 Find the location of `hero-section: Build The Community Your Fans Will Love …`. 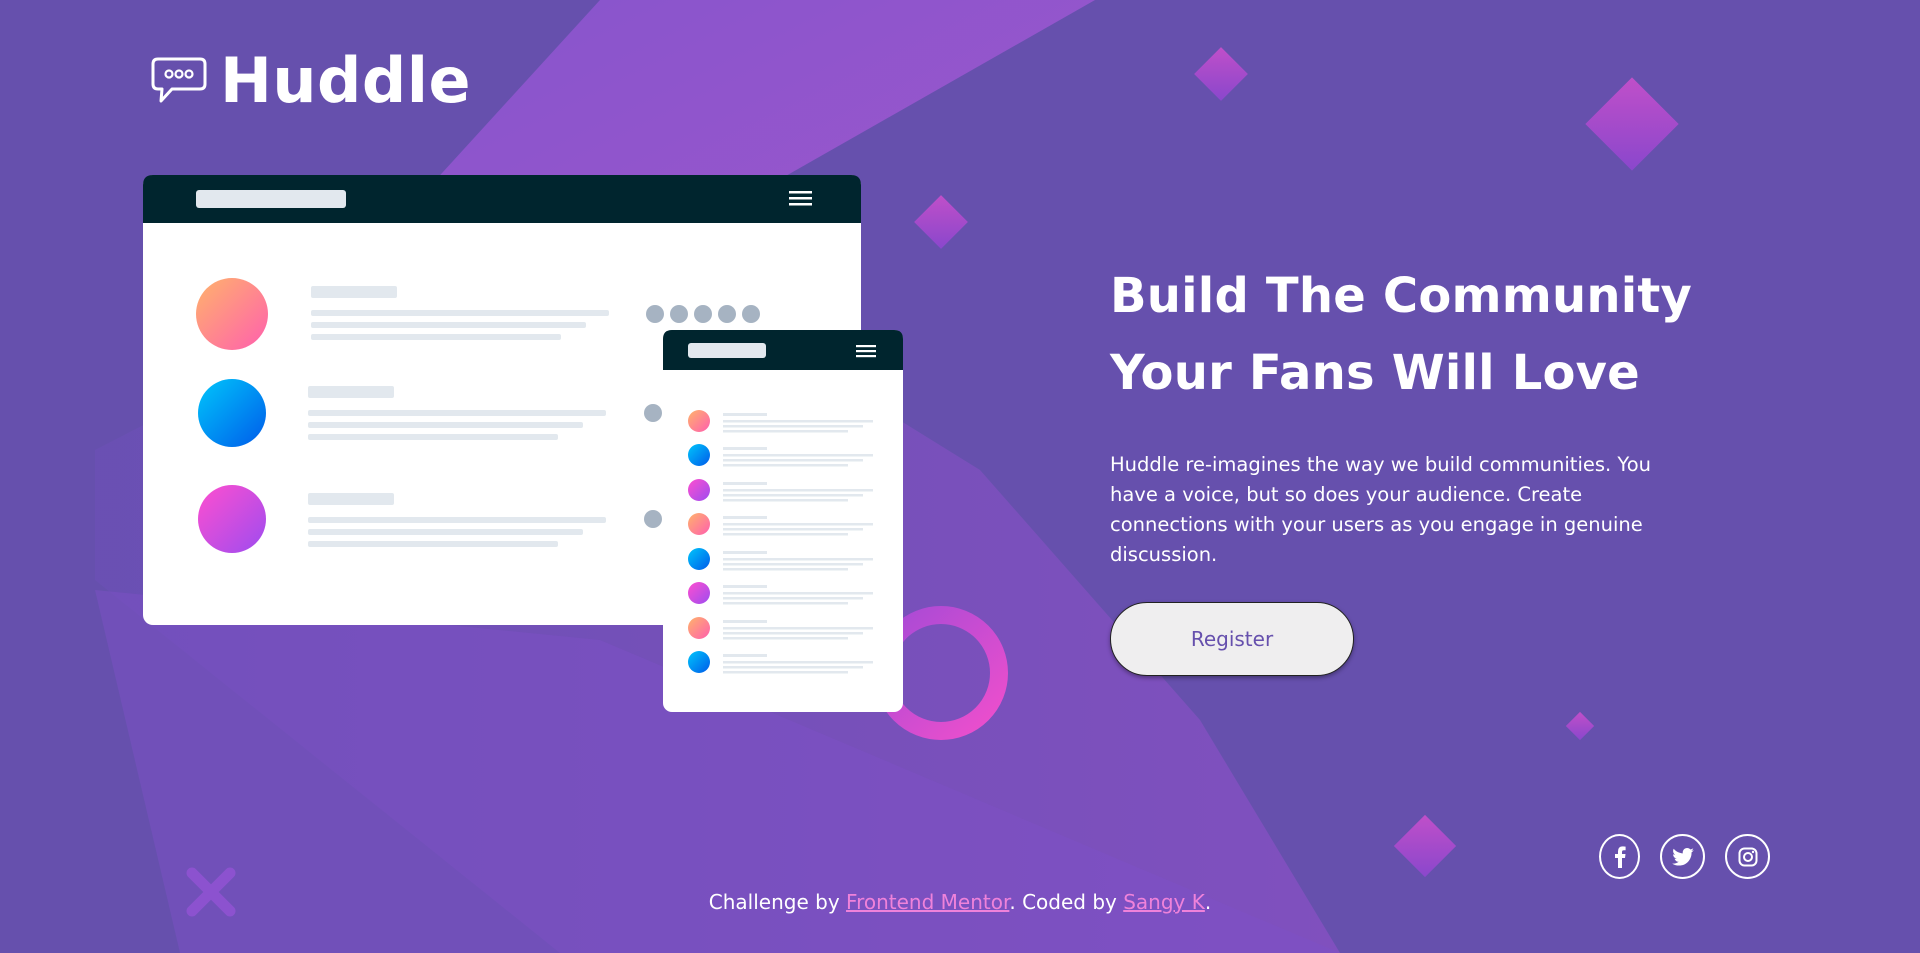

hero-section: Build The Community Your Fans Will Love … is located at coordinates (1405, 467).